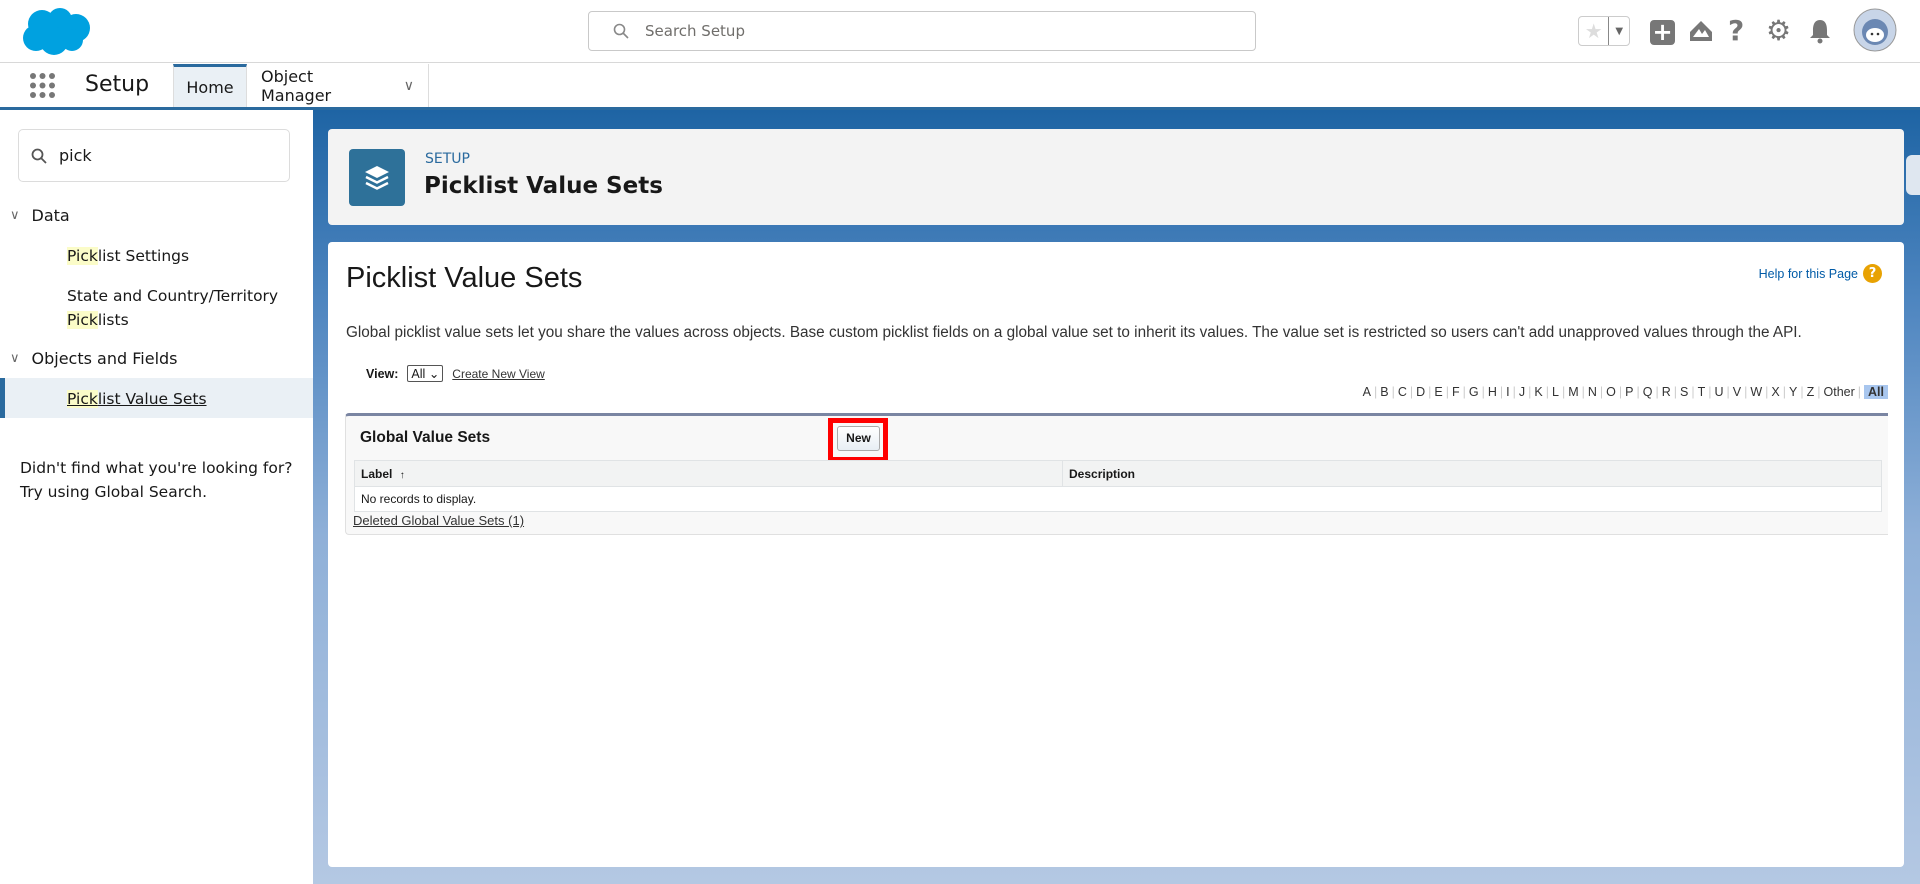 The height and width of the screenshot is (884, 1920). I want to click on list-title: Global Value Sets, so click(425, 437).